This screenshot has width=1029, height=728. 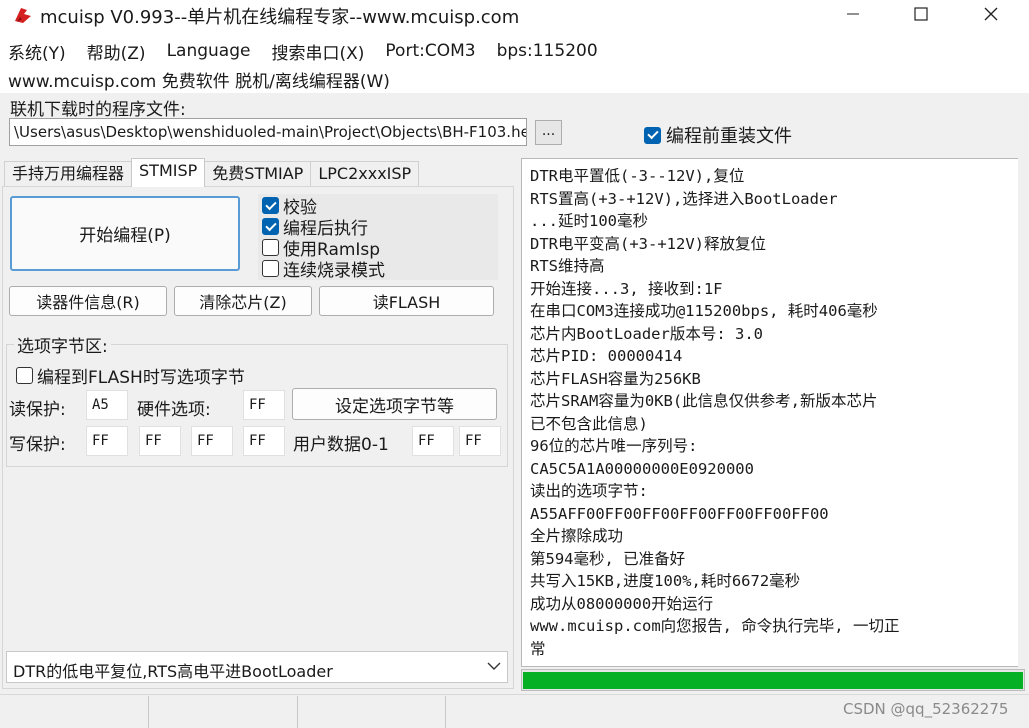 What do you see at coordinates (577, 536) in the screenshot?
I see `log-line: 全片擦除成功` at bounding box center [577, 536].